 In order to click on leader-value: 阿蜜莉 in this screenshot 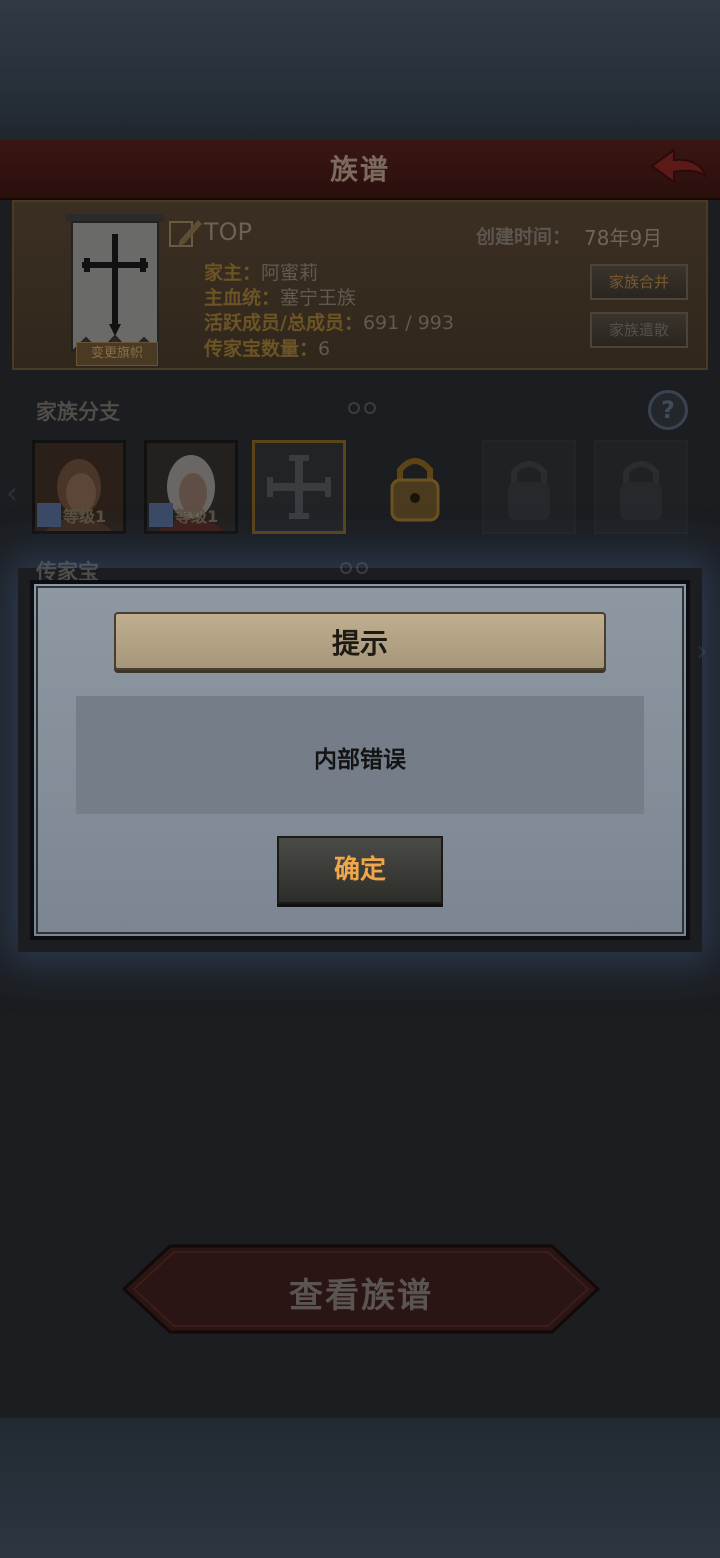, I will do `click(290, 273)`.